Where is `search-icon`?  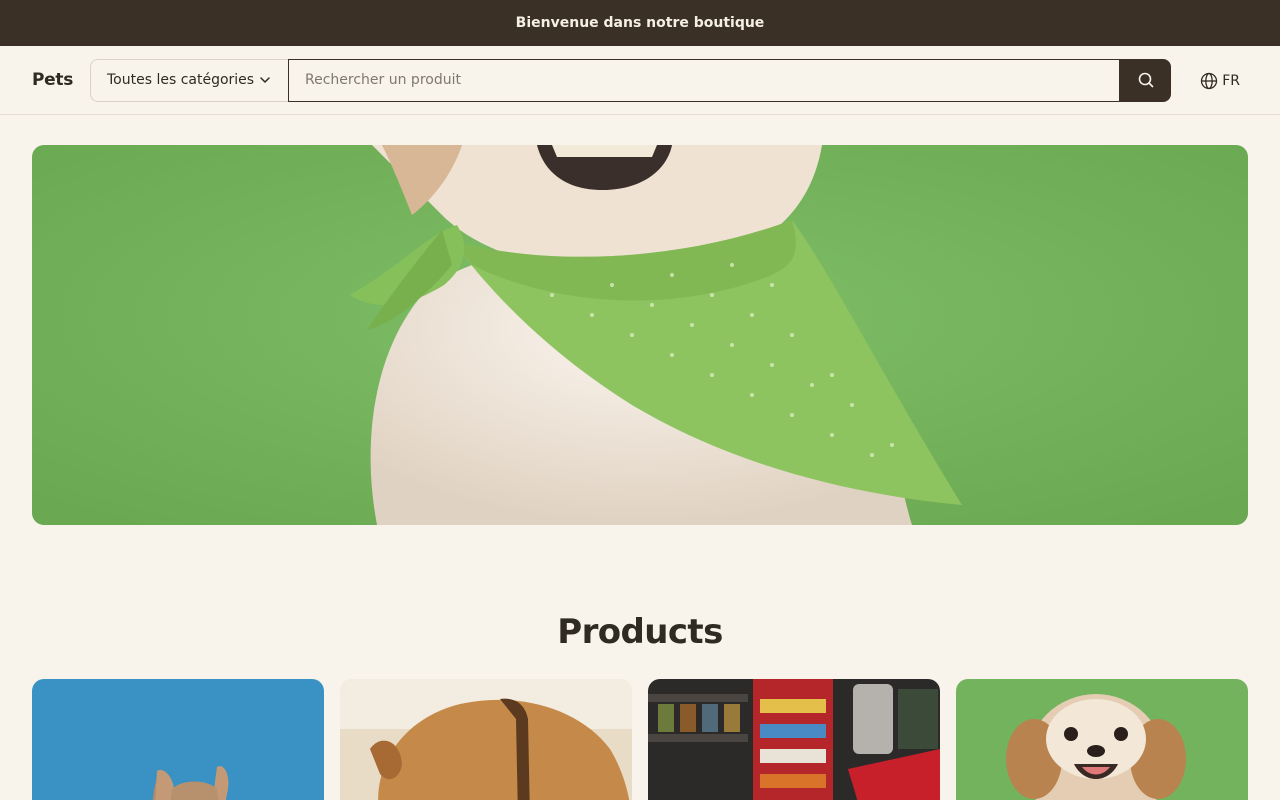
search-icon is located at coordinates (1145, 80).